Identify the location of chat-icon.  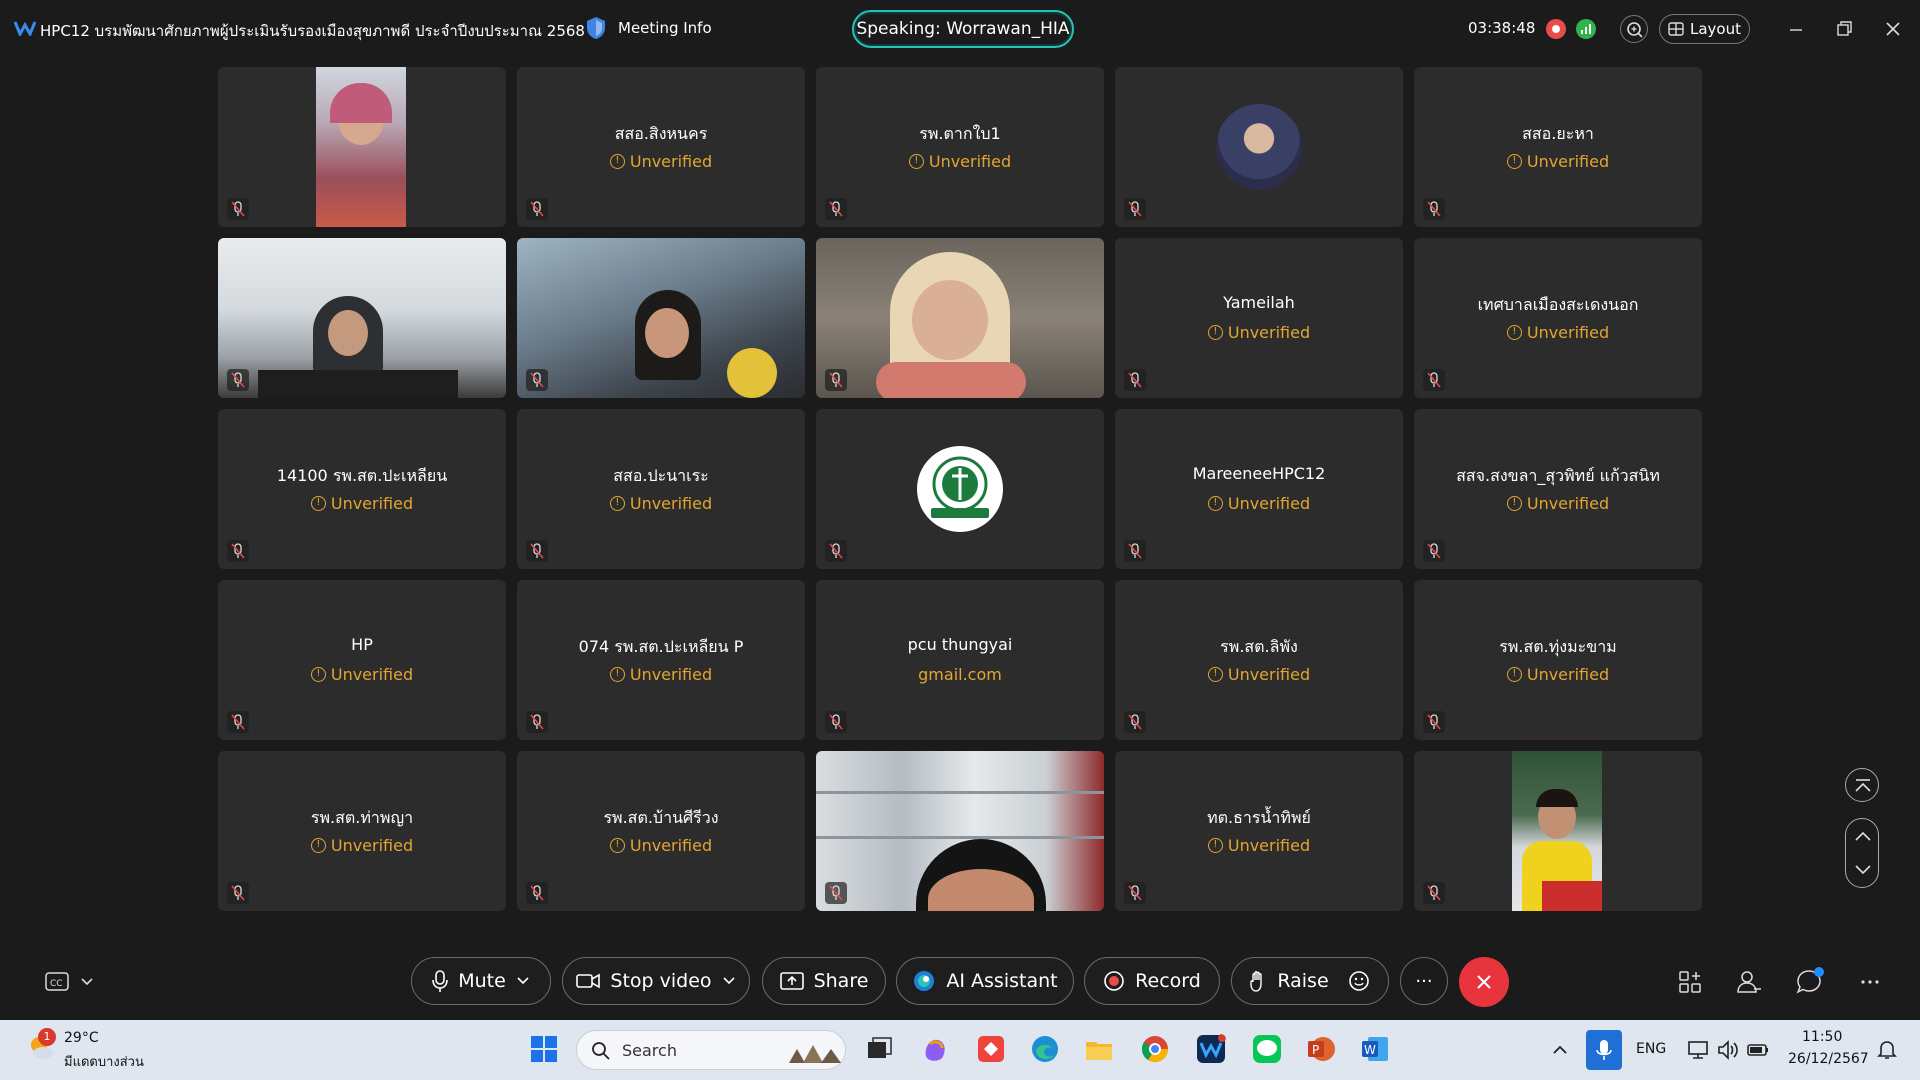
(1809, 982).